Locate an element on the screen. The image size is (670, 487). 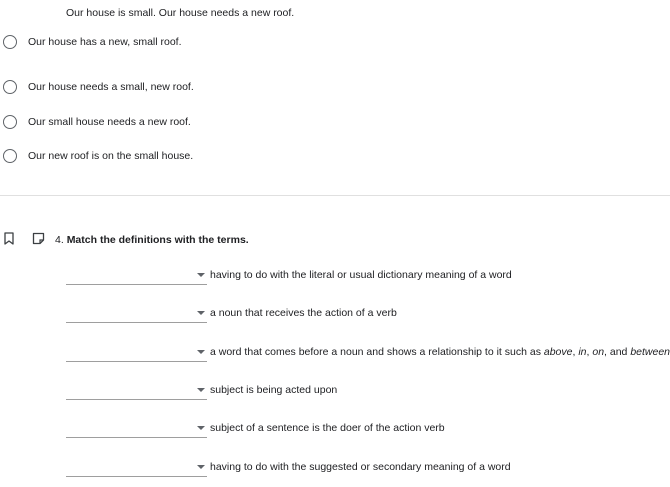
note-icon is located at coordinates (38, 241).